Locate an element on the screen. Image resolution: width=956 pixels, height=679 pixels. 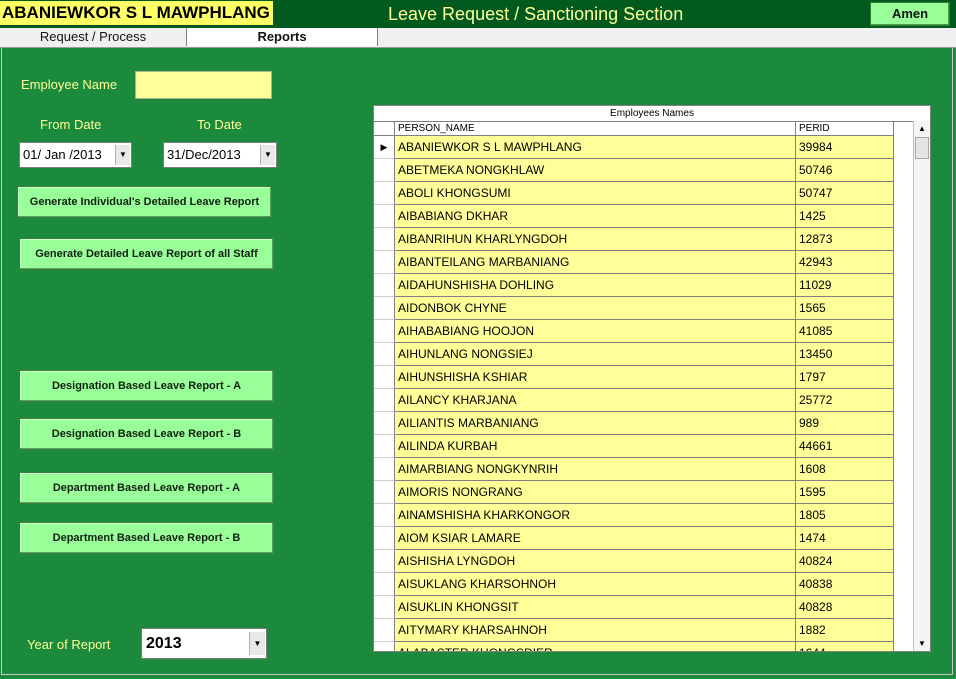
table-row: AIHUNLANG NONGSIEJ 13450 is located at coordinates (644, 354).